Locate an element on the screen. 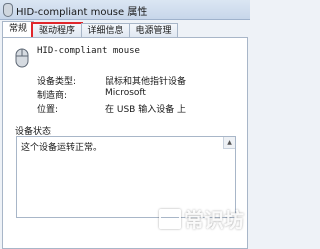  device-name: HID-compliant mouse is located at coordinates (88, 51).